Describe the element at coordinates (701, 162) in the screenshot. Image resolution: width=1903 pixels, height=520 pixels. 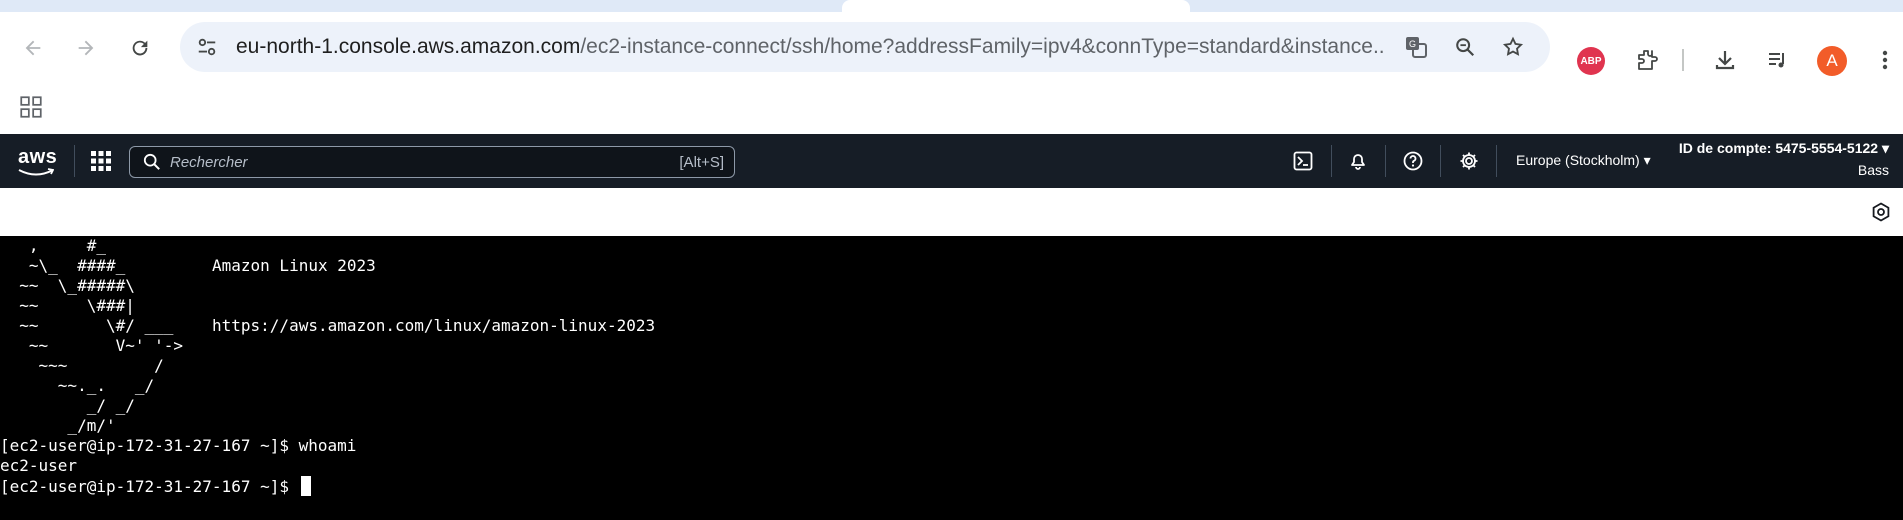
I see `search-shortcut: [Alt+S]` at that location.